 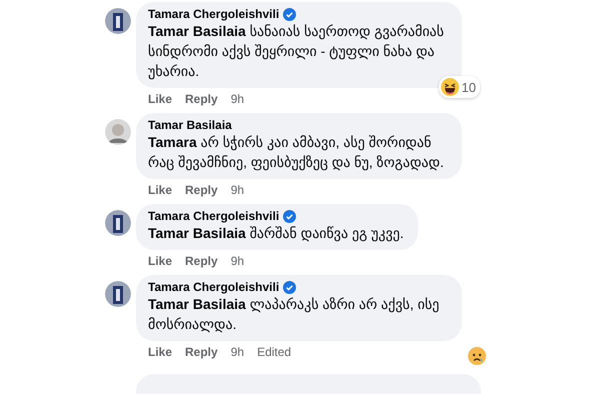 What do you see at coordinates (190, 125) in the screenshot?
I see `author-name: Tamar Basilaia` at bounding box center [190, 125].